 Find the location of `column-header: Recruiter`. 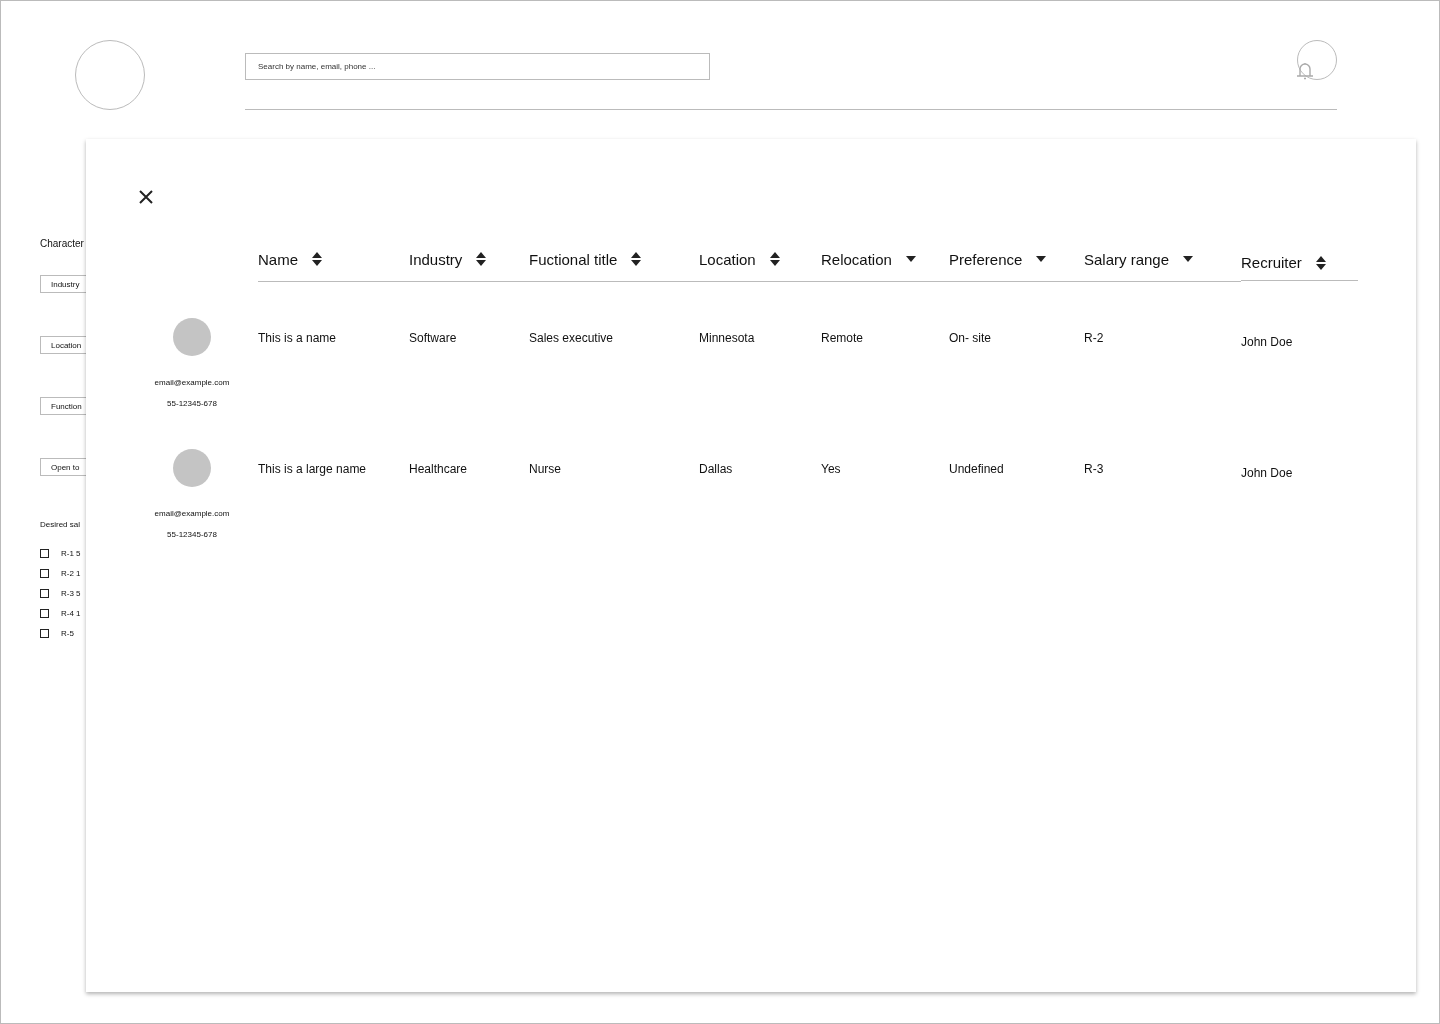

column-header: Recruiter is located at coordinates (1271, 262).